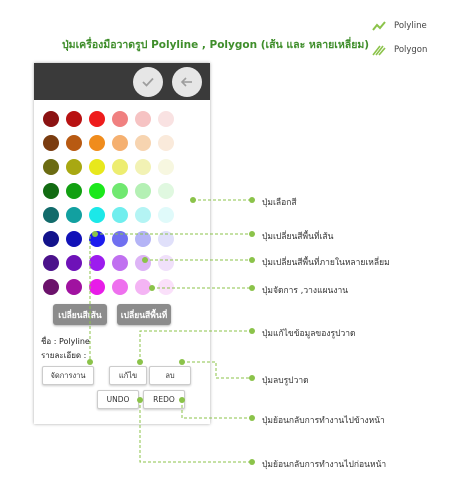 Image resolution: width=459 pixels, height=493 pixels. What do you see at coordinates (279, 203) in the screenshot?
I see `callout-color-select: ปุ่มเลือกสี` at bounding box center [279, 203].